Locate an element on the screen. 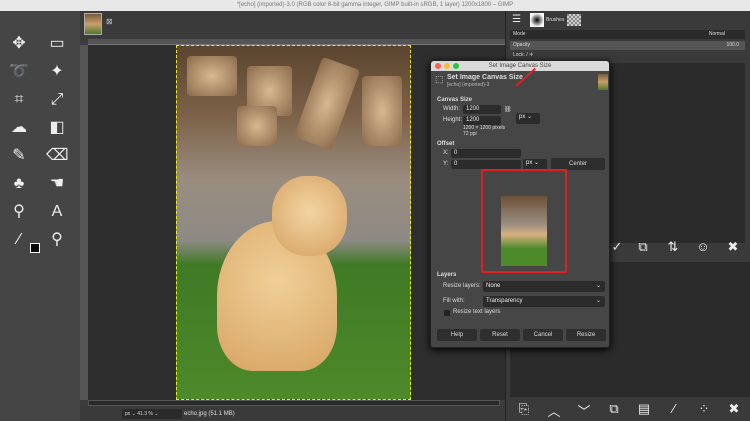 Image resolution: width=750 pixels, height=421 pixels. resize-layers-label: Resize layers: is located at coordinates (462, 286).